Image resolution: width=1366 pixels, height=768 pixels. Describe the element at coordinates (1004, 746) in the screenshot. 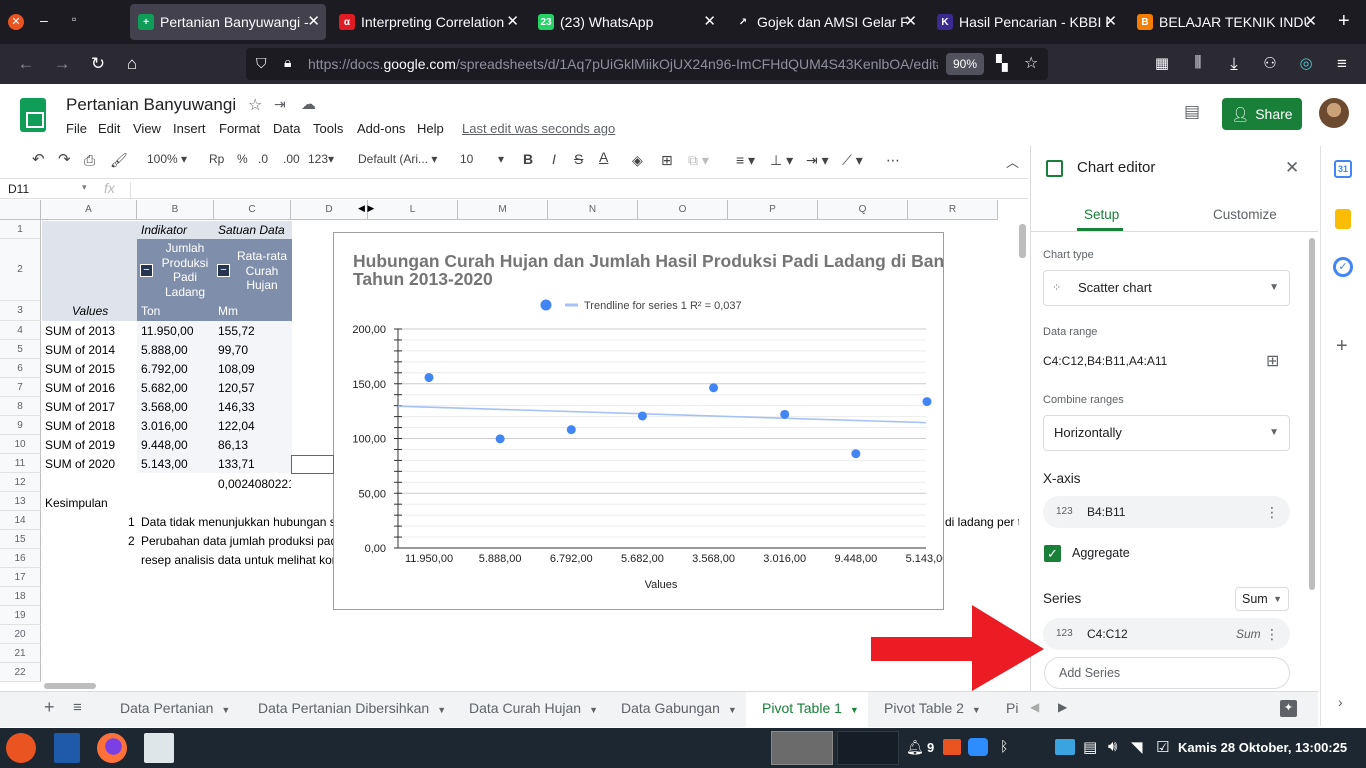

I see `bluetooth-icon: ᛒ` at that location.